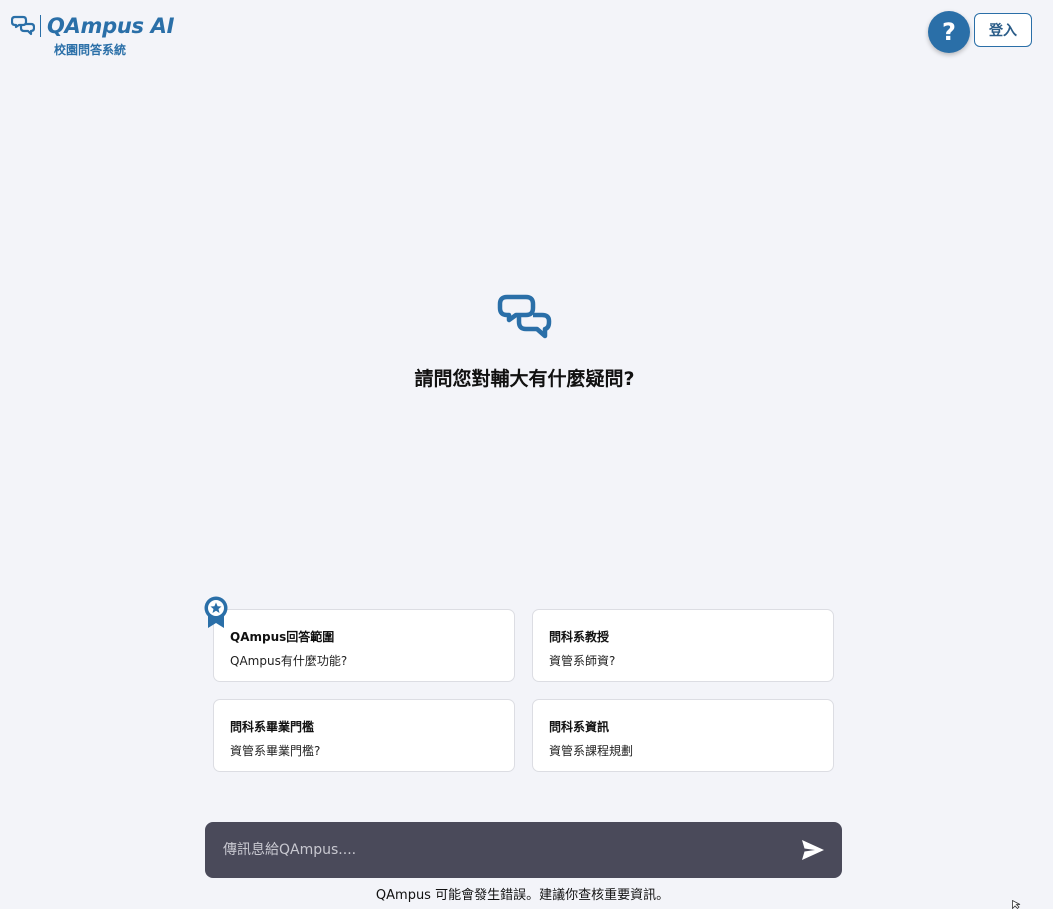  What do you see at coordinates (216, 612) in the screenshot?
I see `award-ribbon-icon` at bounding box center [216, 612].